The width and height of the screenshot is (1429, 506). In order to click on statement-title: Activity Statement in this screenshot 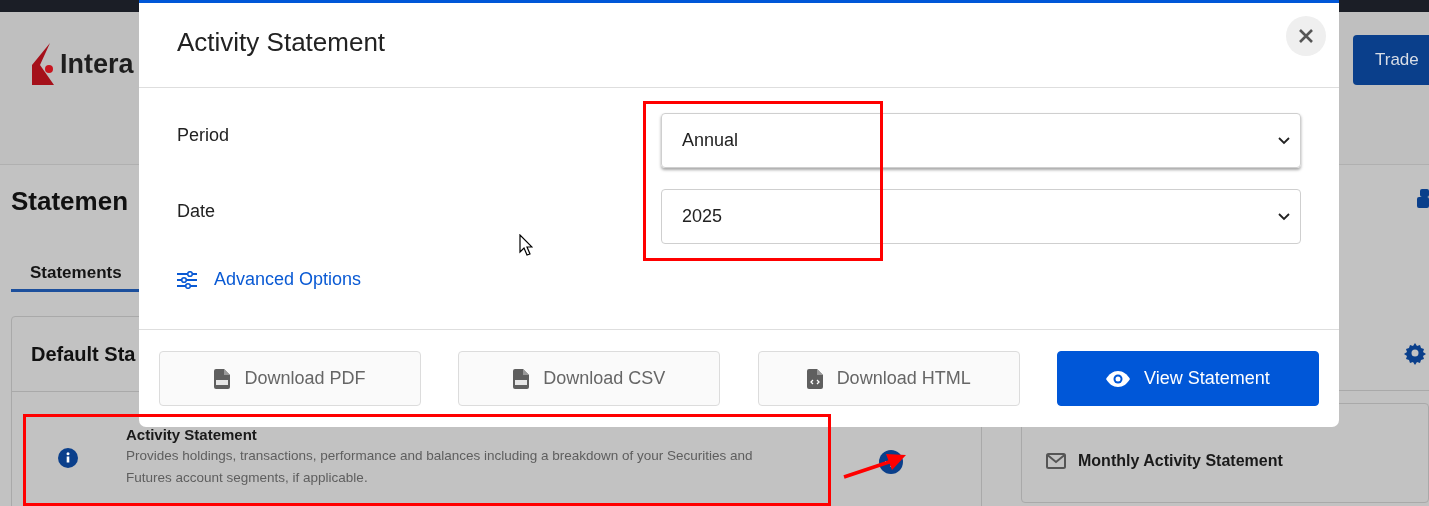, I will do `click(192, 434)`.